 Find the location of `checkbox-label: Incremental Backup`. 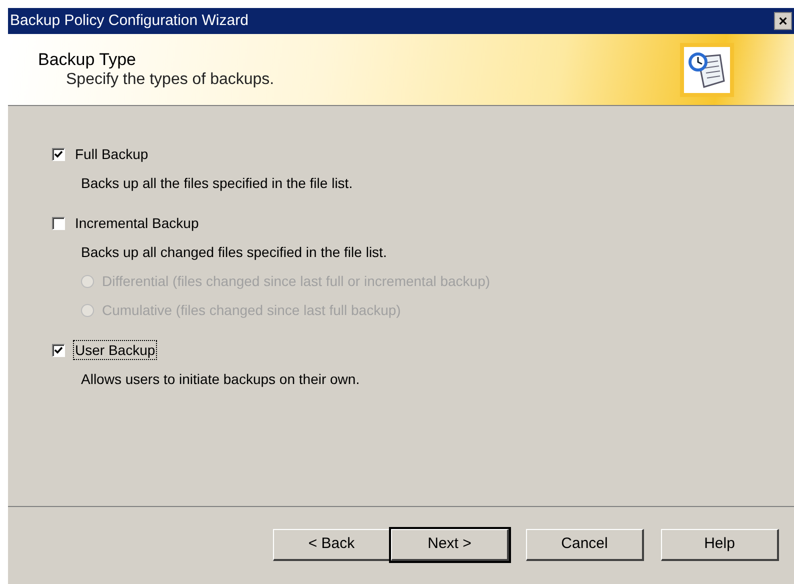

checkbox-label: Incremental Backup is located at coordinates (137, 223).